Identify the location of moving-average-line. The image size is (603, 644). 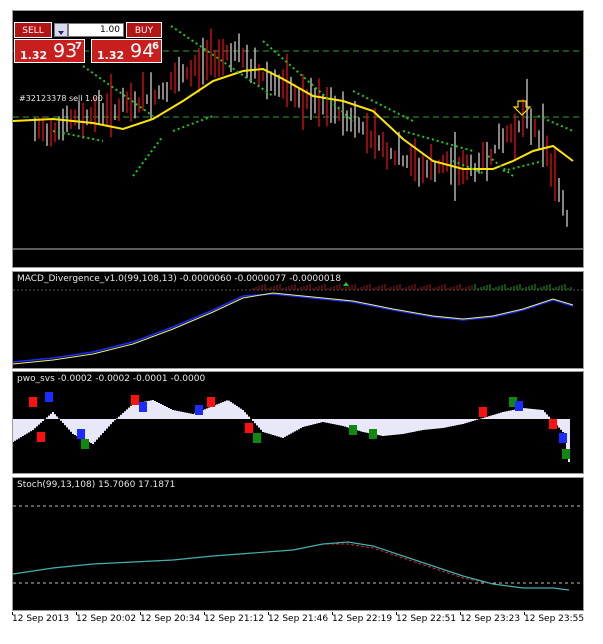
(293, 118).